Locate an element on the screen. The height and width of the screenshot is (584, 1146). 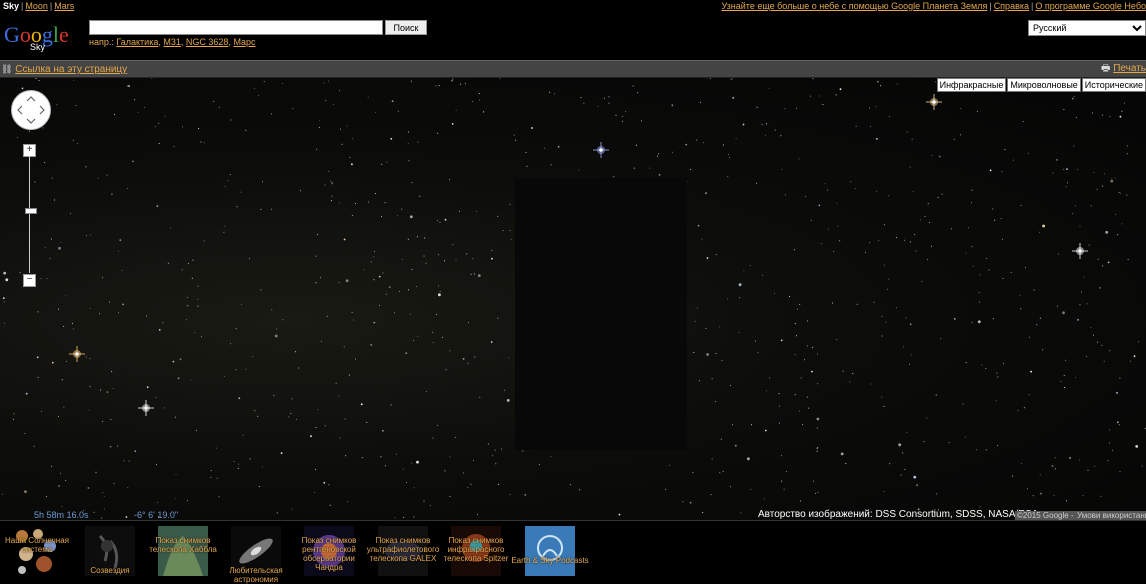
example-mars-link: Марс is located at coordinates (244, 42).